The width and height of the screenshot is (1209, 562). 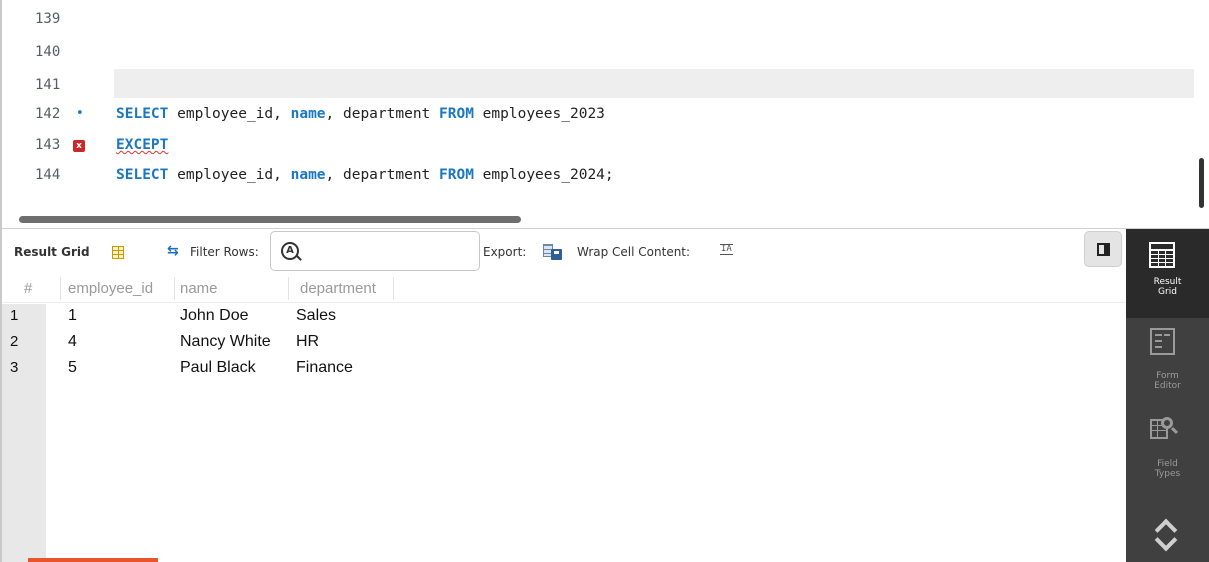 What do you see at coordinates (1167, 273) in the screenshot?
I see `result-grid-view-button: Result Grid` at bounding box center [1167, 273].